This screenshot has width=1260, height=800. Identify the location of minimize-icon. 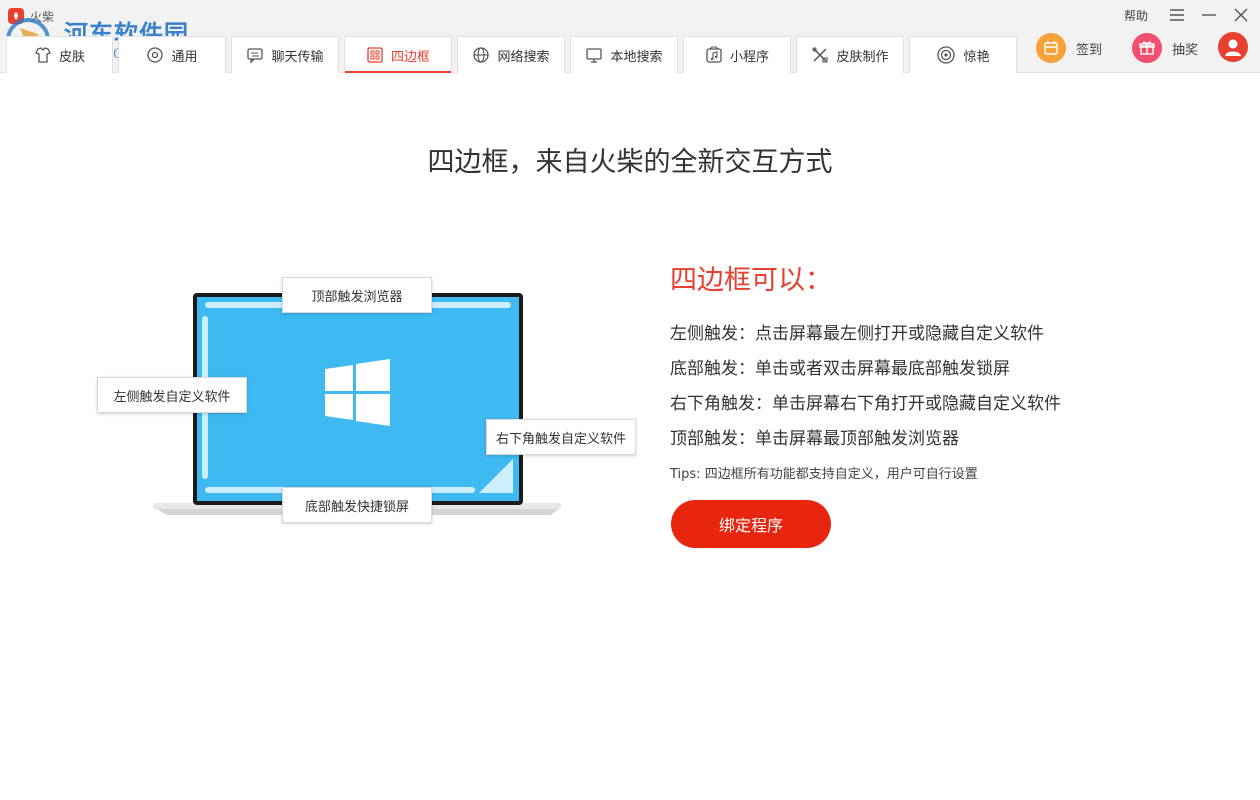
(1209, 15).